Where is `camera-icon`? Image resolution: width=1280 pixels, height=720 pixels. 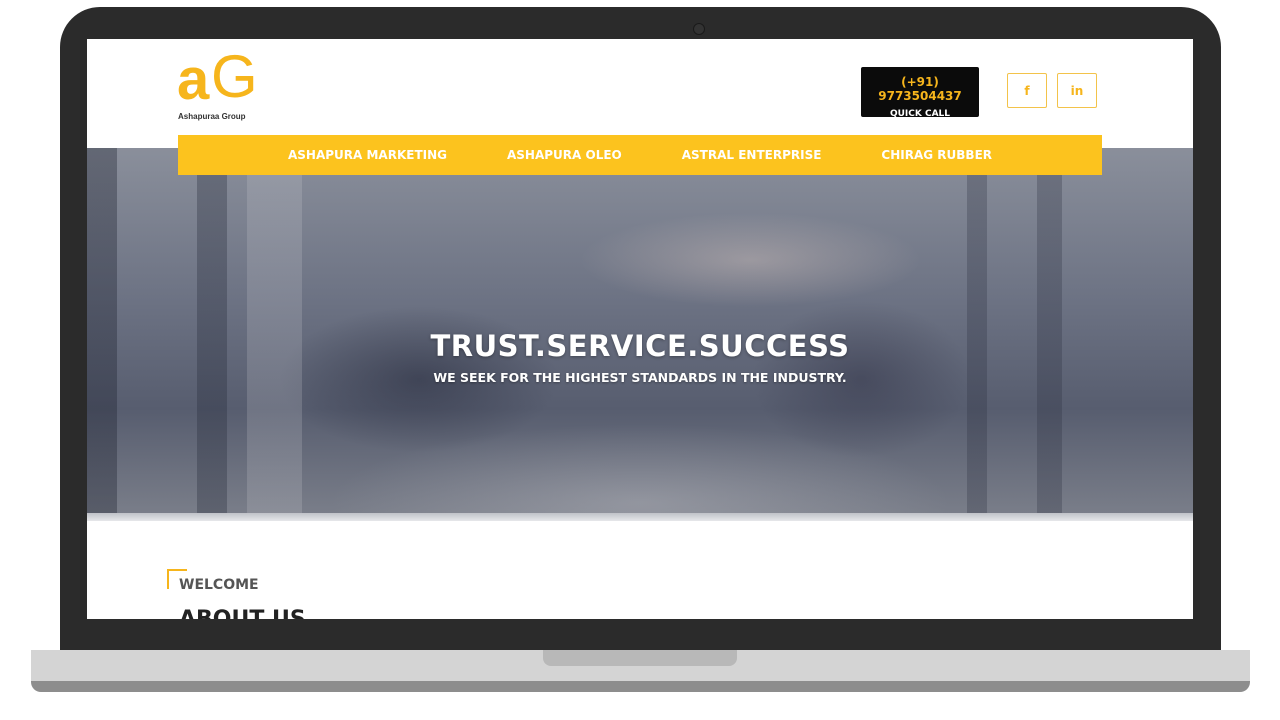 camera-icon is located at coordinates (699, 29).